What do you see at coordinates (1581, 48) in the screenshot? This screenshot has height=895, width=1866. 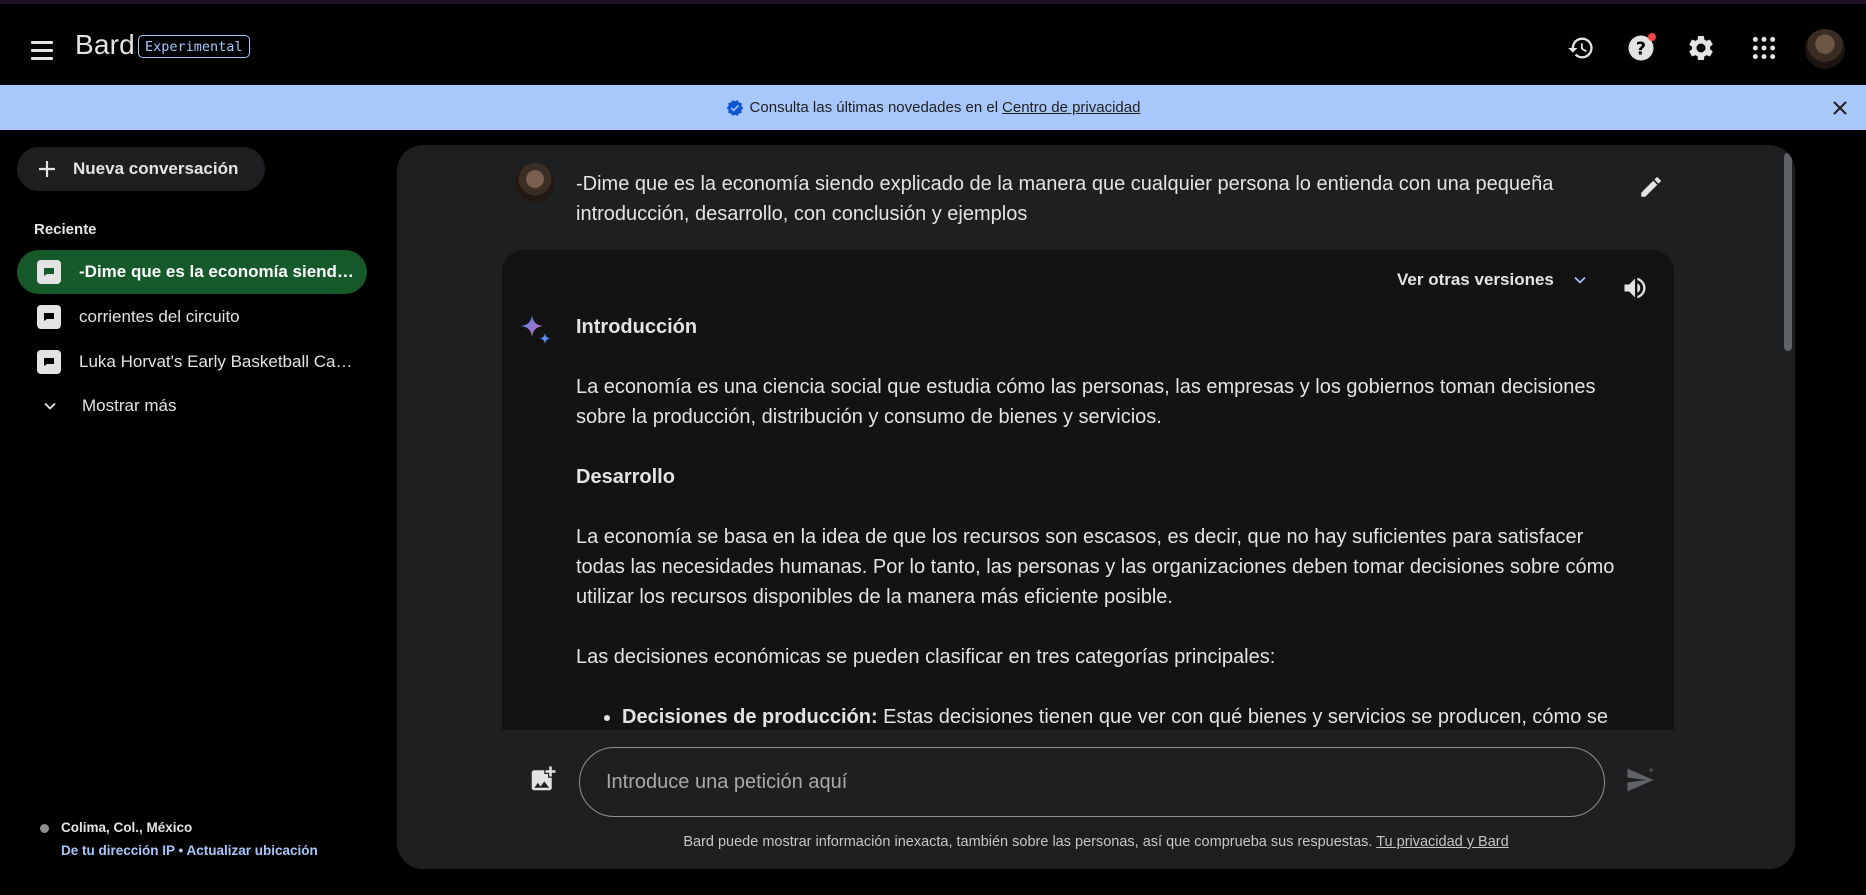 I see `history-icon` at bounding box center [1581, 48].